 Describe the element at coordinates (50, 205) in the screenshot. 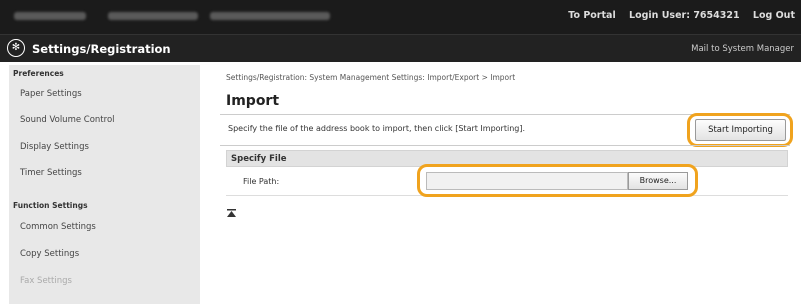

I see `sidebar-section-function-settings: Function Settings` at that location.